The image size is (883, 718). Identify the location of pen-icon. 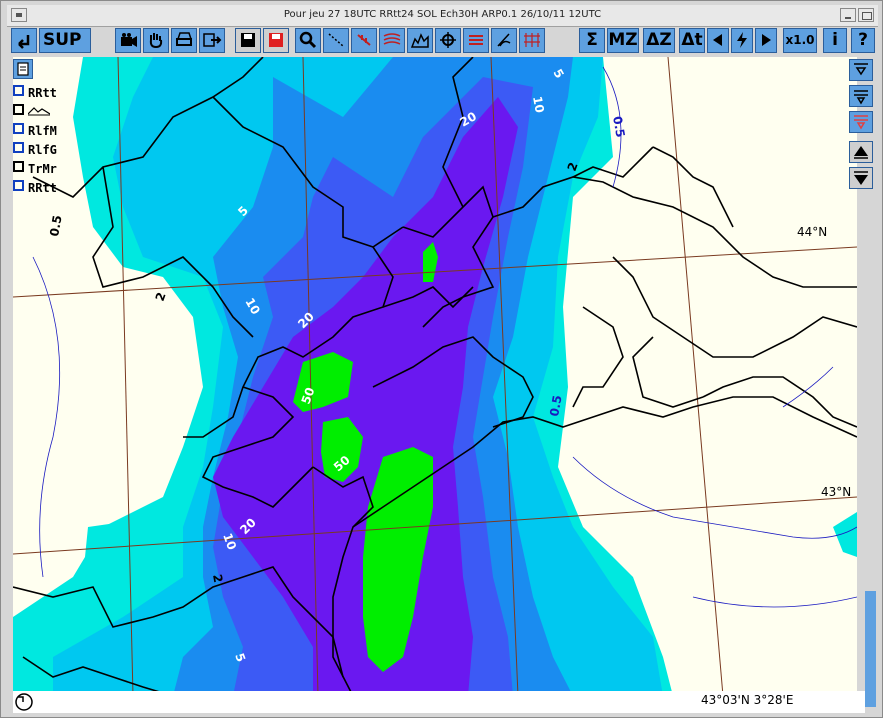
(504, 40).